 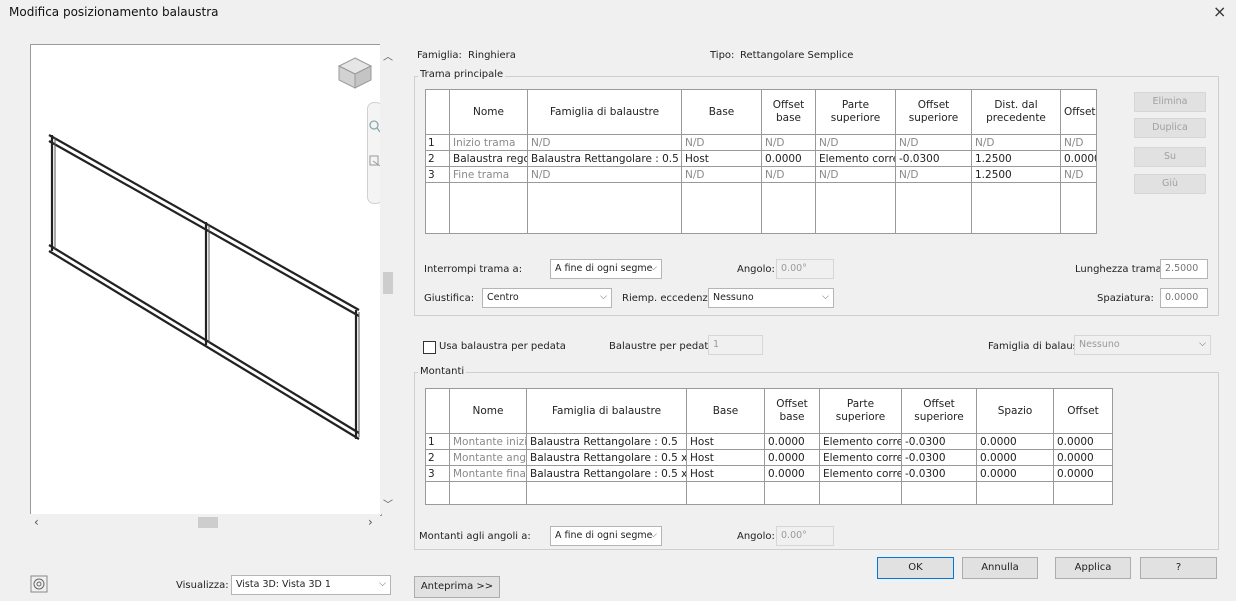 I want to click on rotate-view-icon, so click(x=39, y=585).